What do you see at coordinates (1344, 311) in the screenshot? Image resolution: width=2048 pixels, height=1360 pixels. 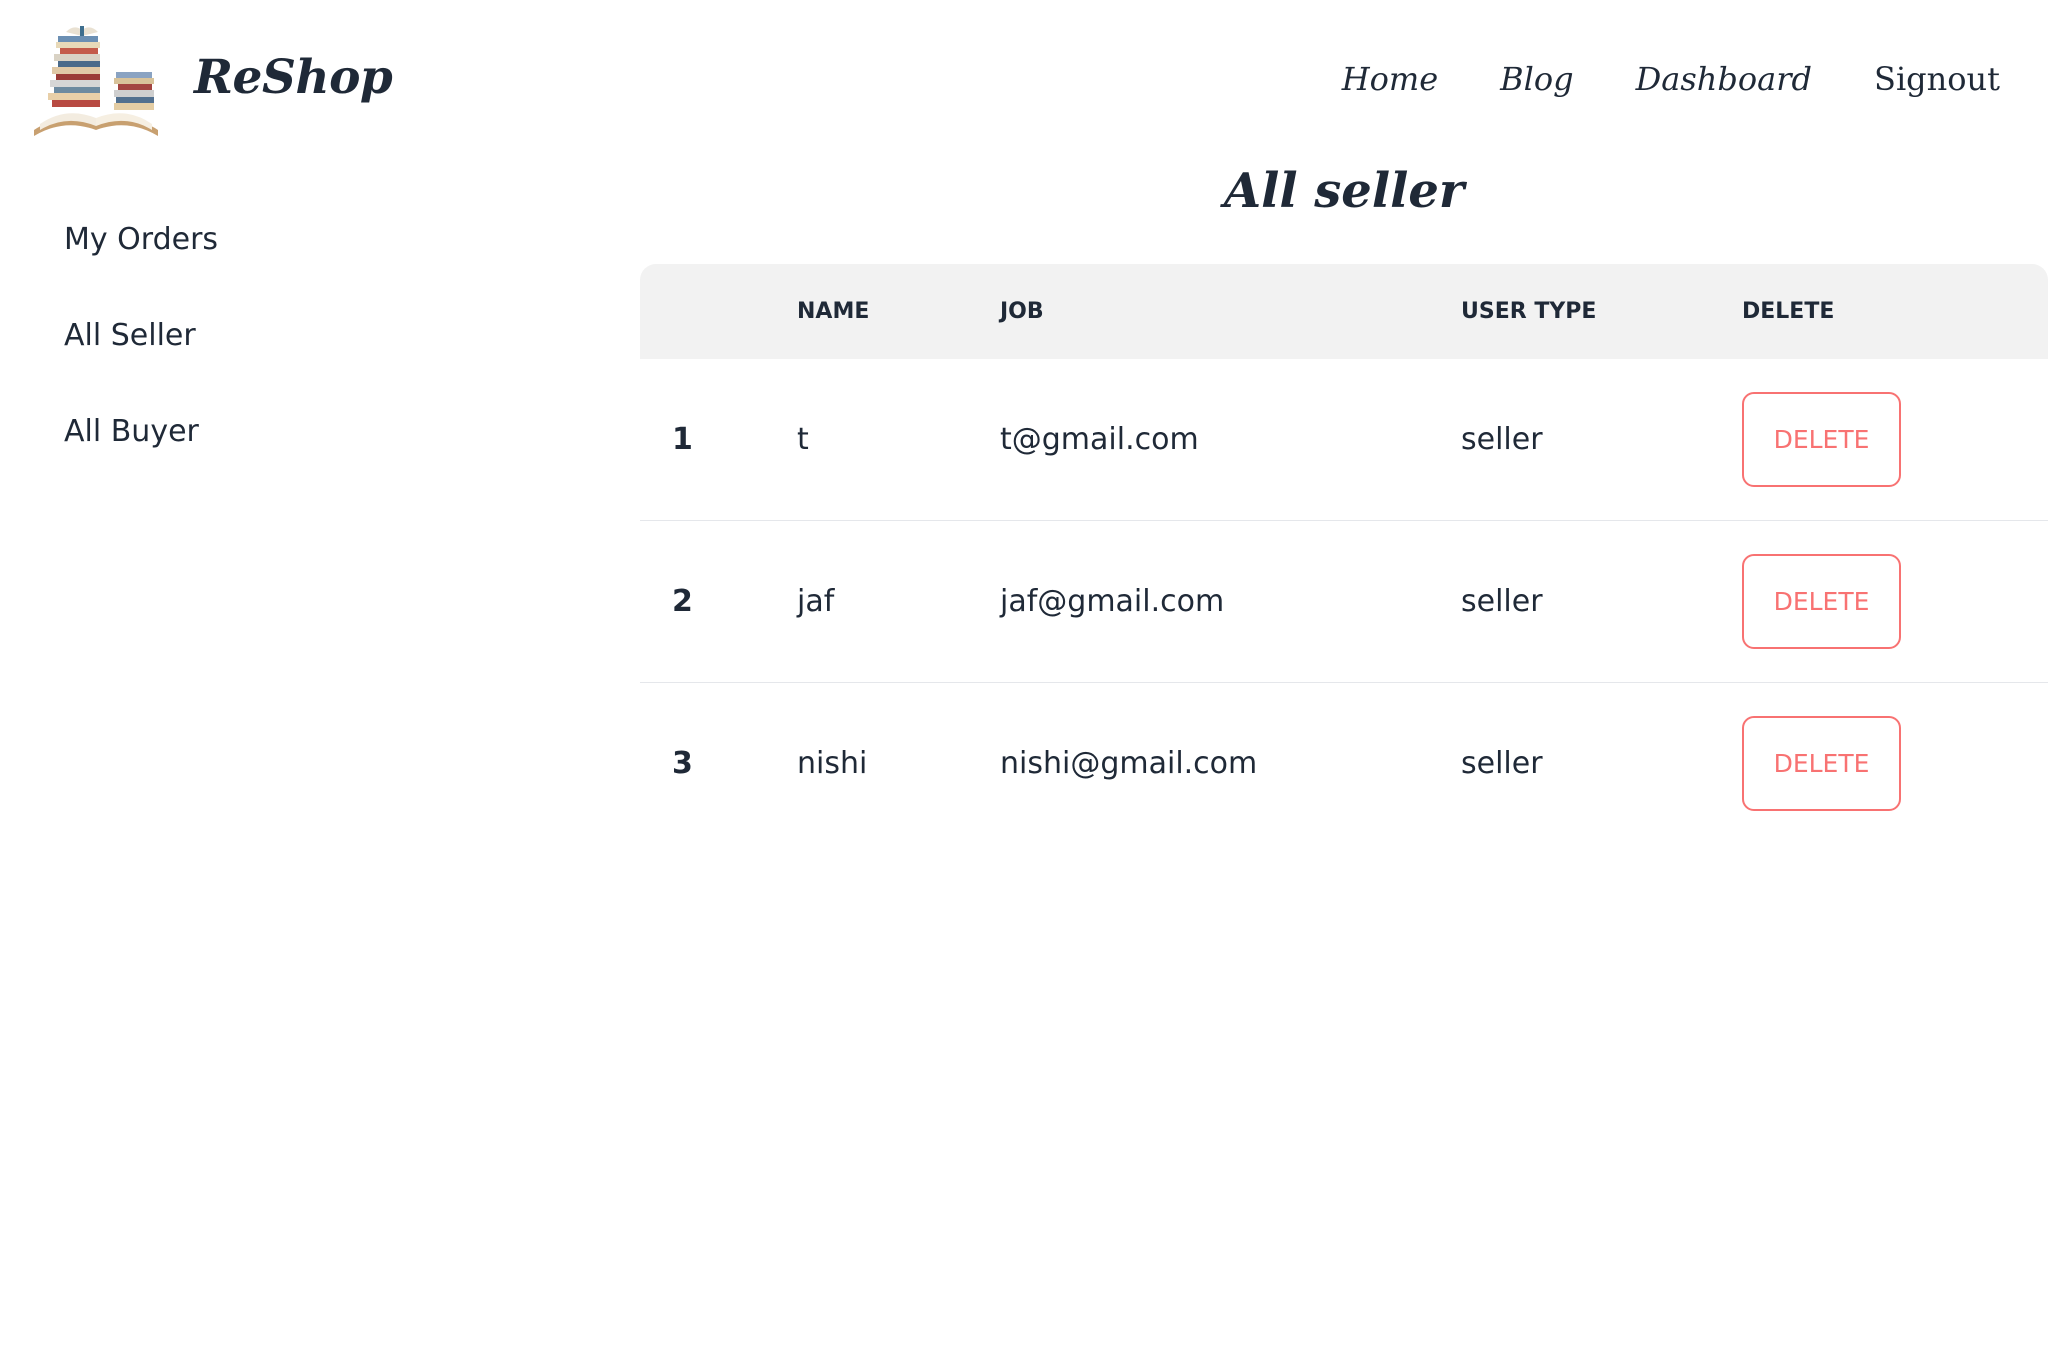 I see `table-header: NAME JOB USER TYPE DELETE` at bounding box center [1344, 311].